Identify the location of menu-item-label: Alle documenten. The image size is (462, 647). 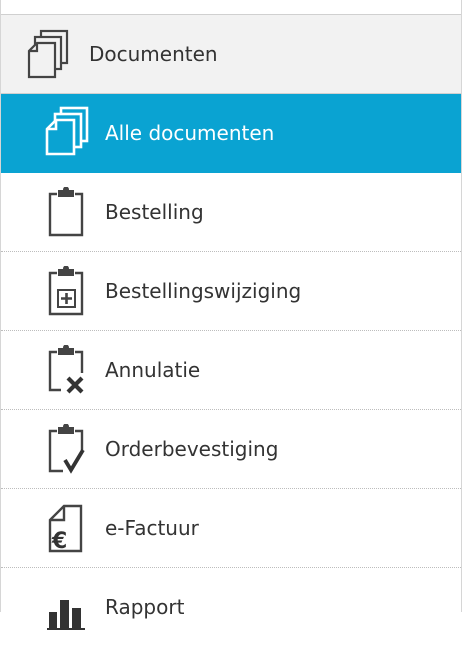
(190, 133).